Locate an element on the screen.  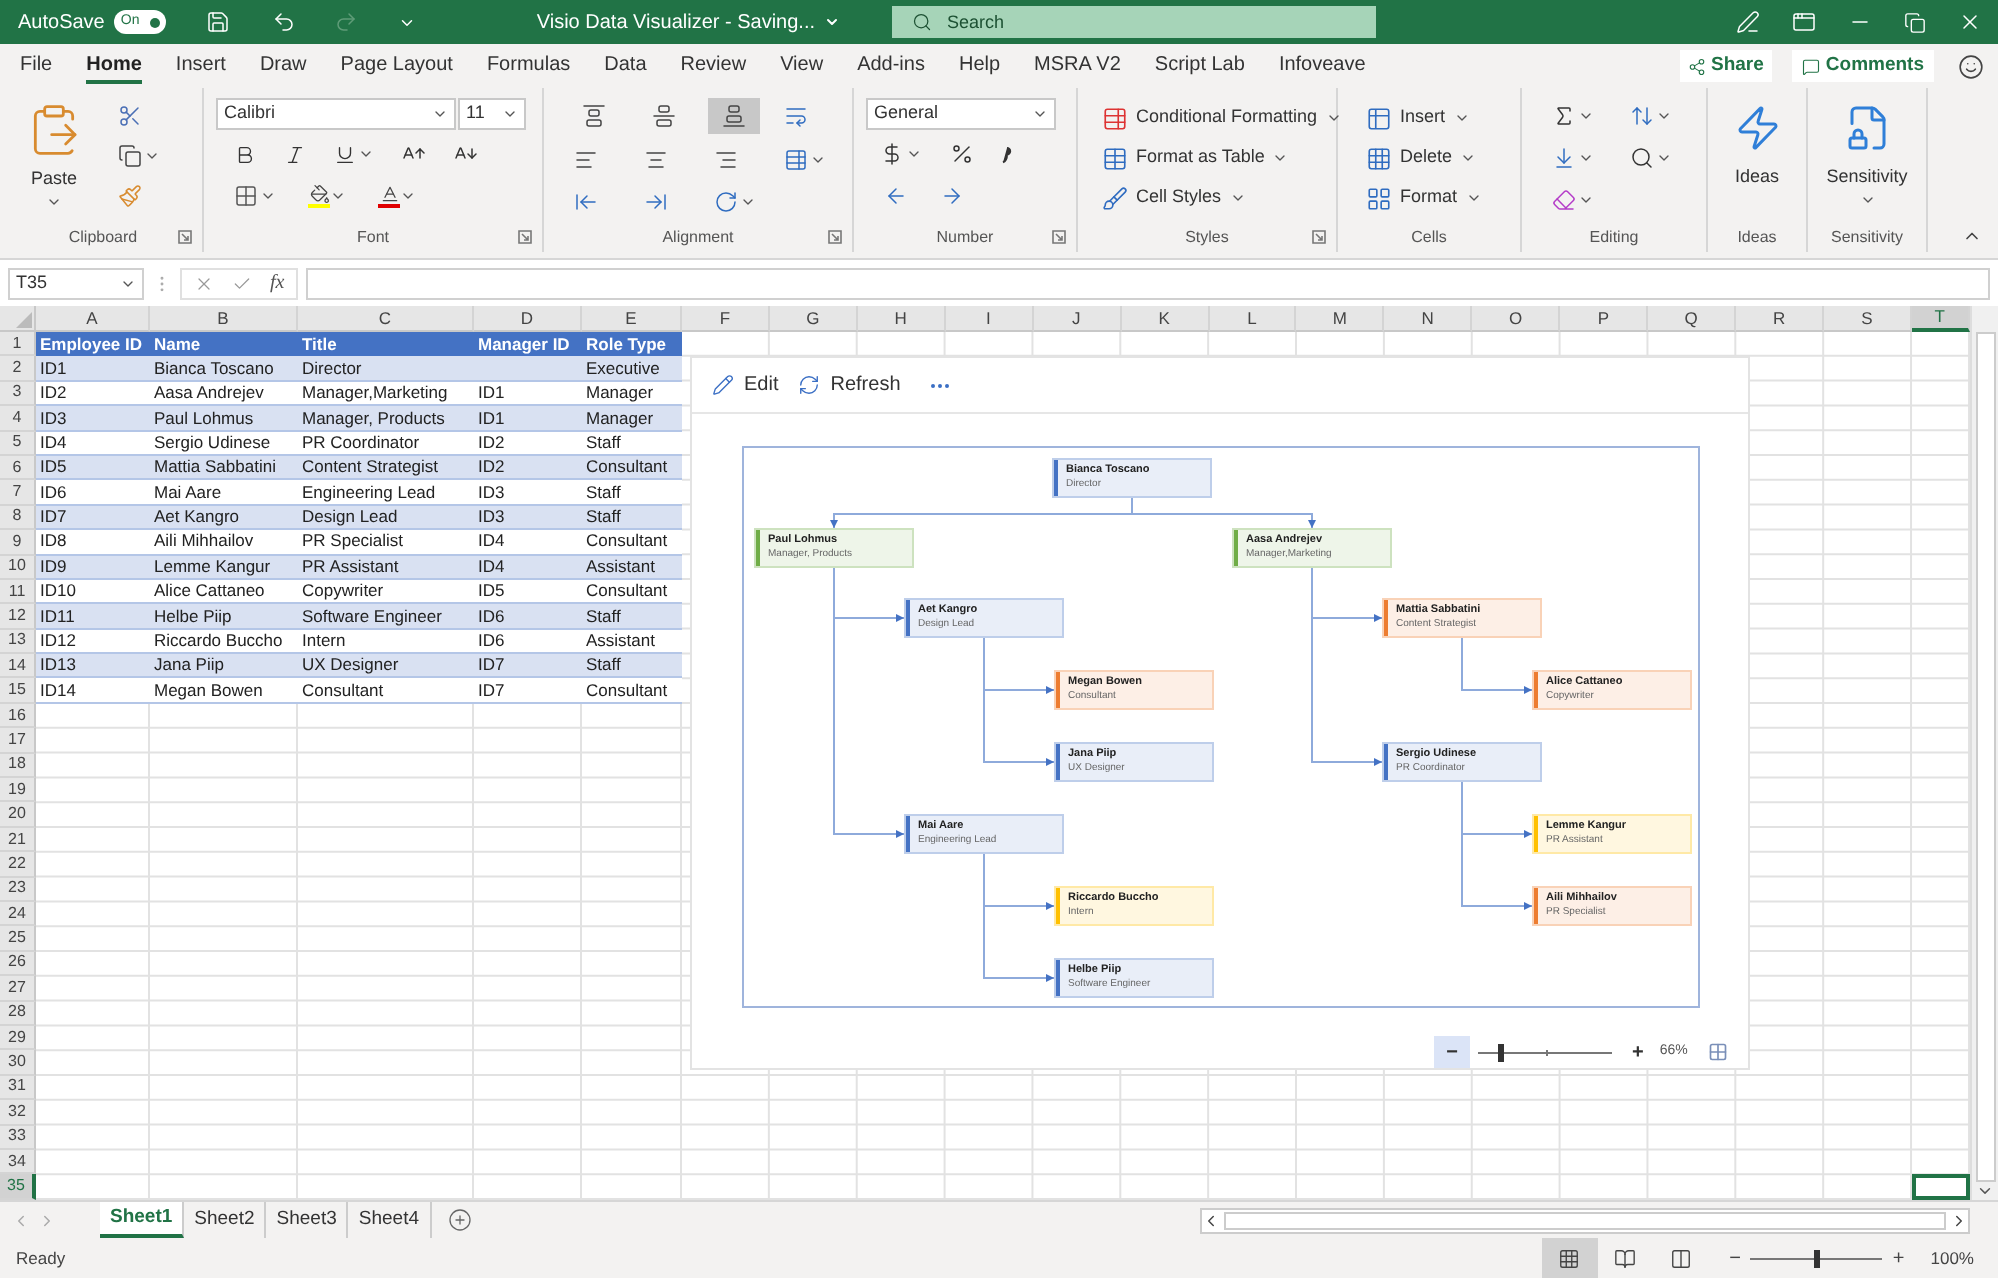
column-header: N is located at coordinates (1428, 319).